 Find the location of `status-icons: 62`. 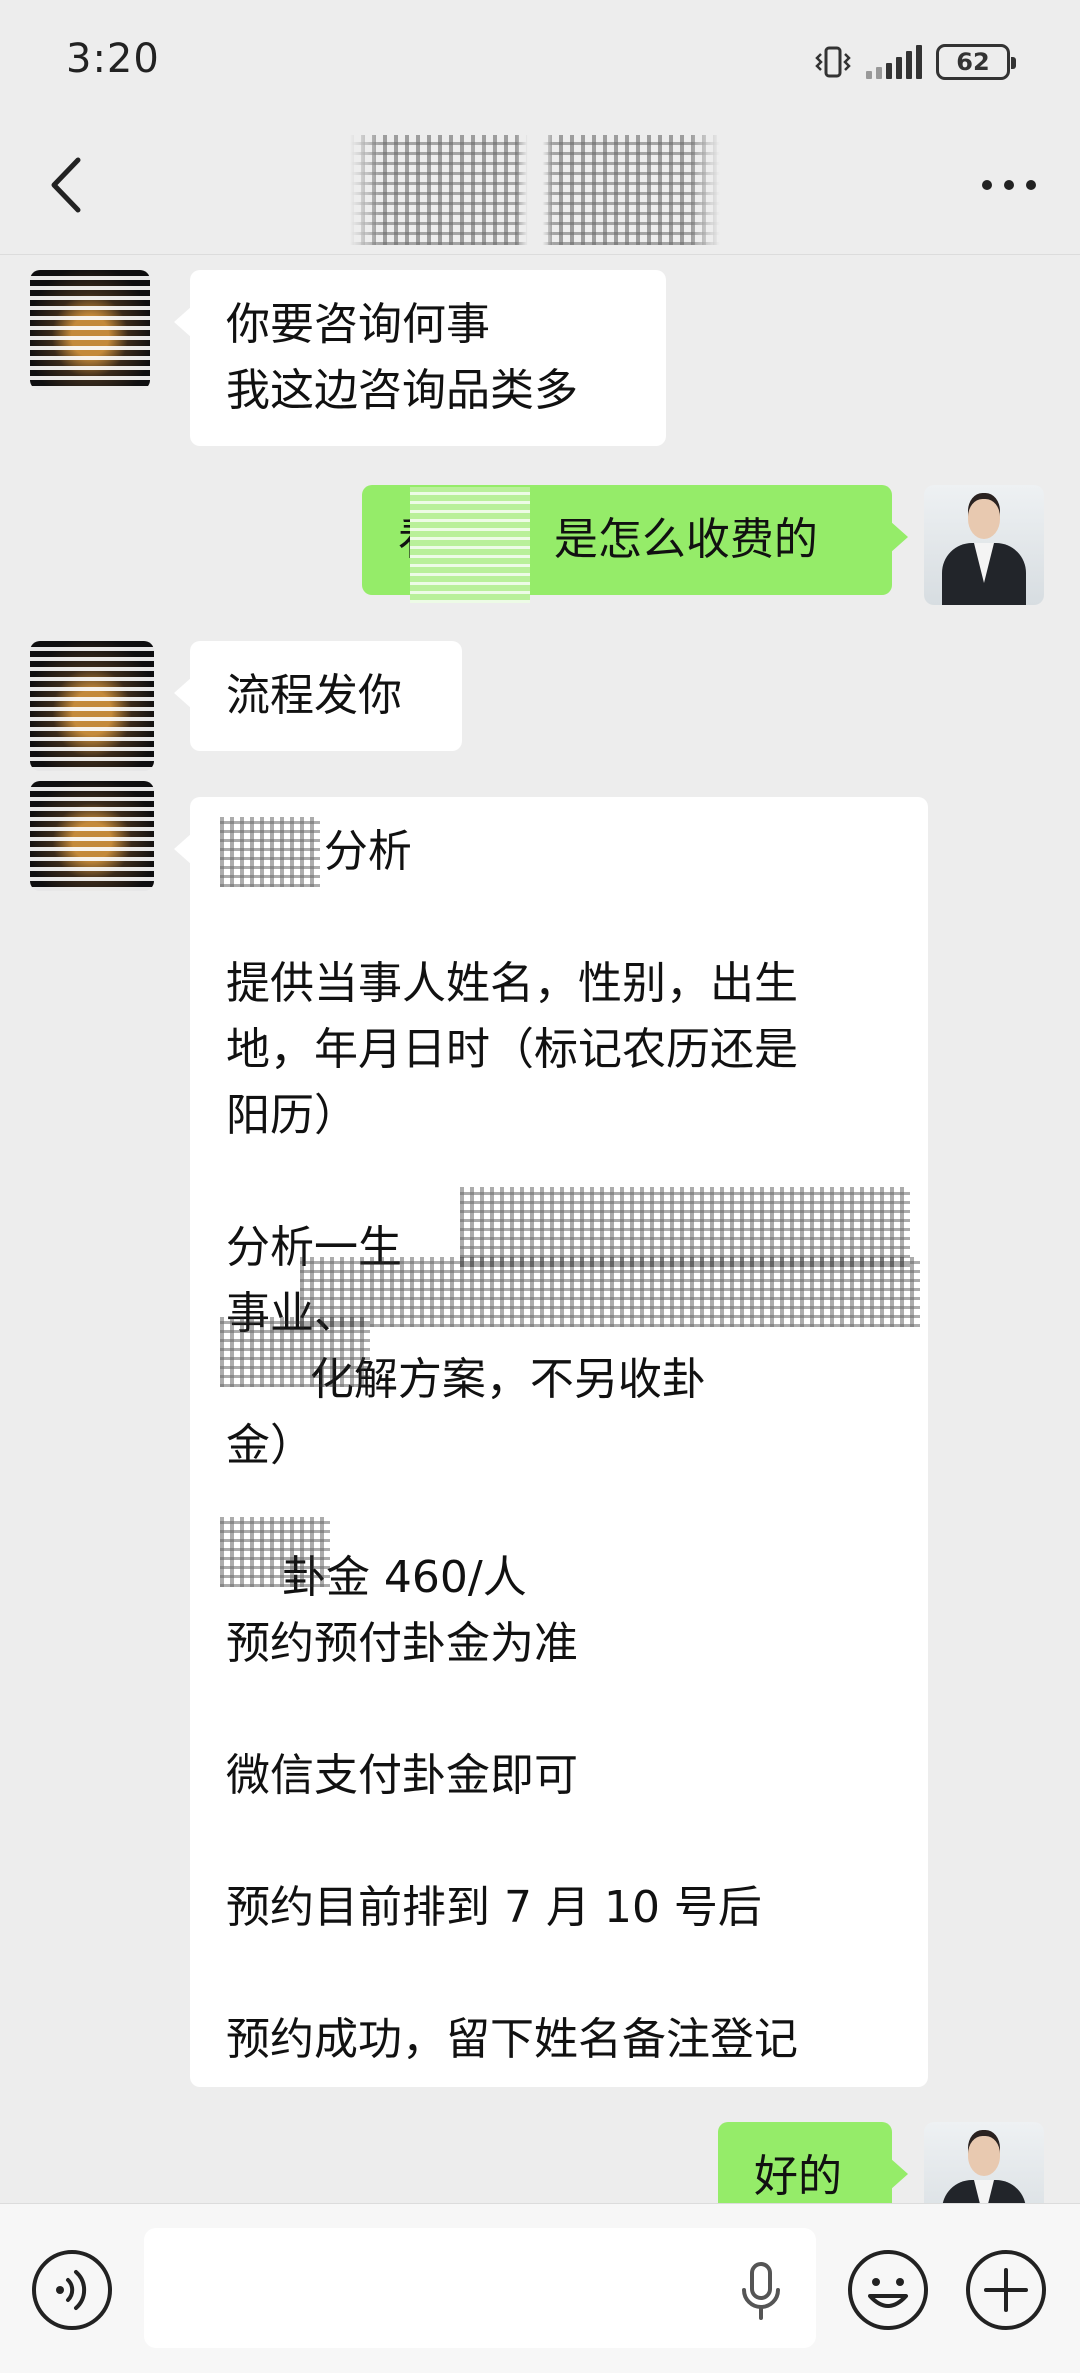

status-icons: 62 is located at coordinates (915, 62).